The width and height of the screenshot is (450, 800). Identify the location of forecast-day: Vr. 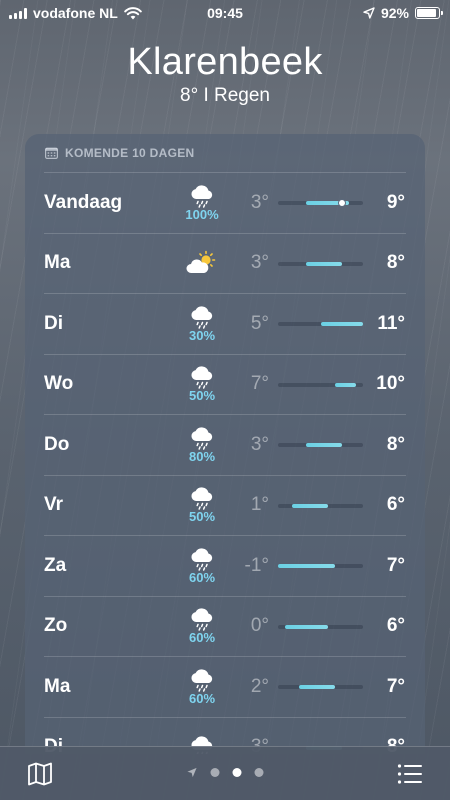
(54, 505).